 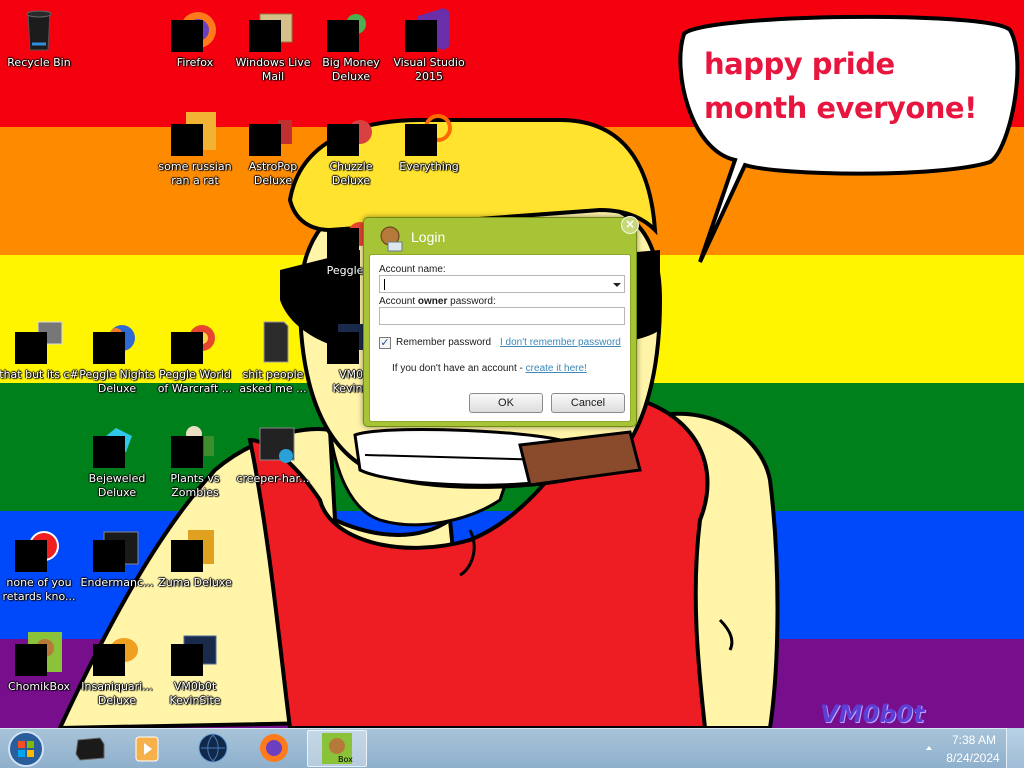 What do you see at coordinates (117, 381) in the screenshot?
I see `desktop-icon-label: Peggle Nights Deluxe` at bounding box center [117, 381].